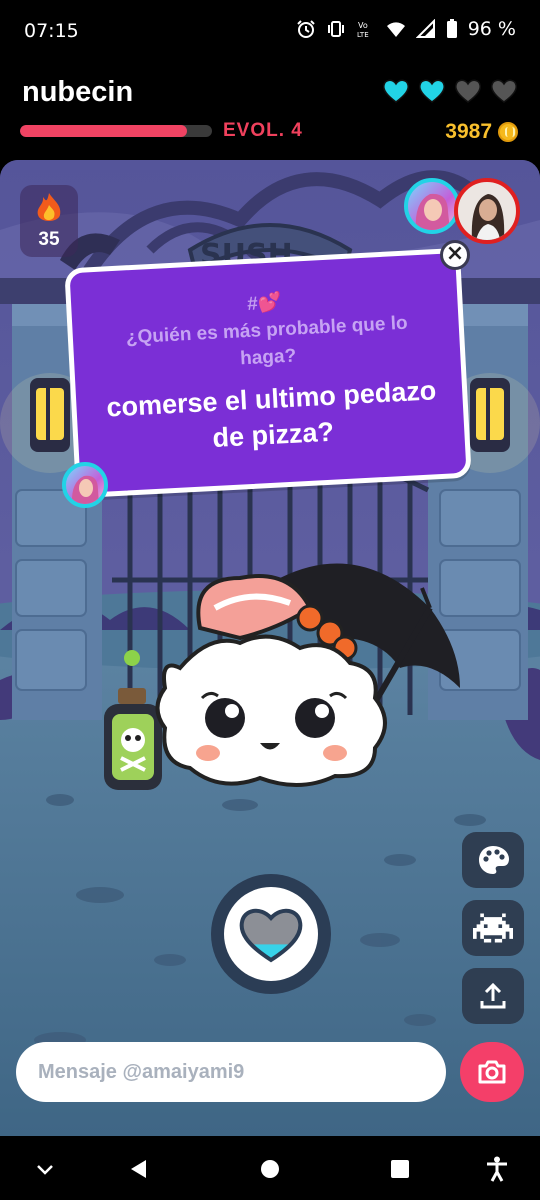  I want to click on evolution-label: EVOL. 4, so click(263, 130).